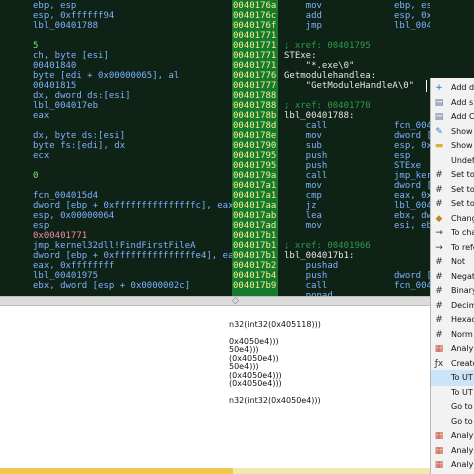  I want to click on address-cell: 0040176a, so click(255, 6).